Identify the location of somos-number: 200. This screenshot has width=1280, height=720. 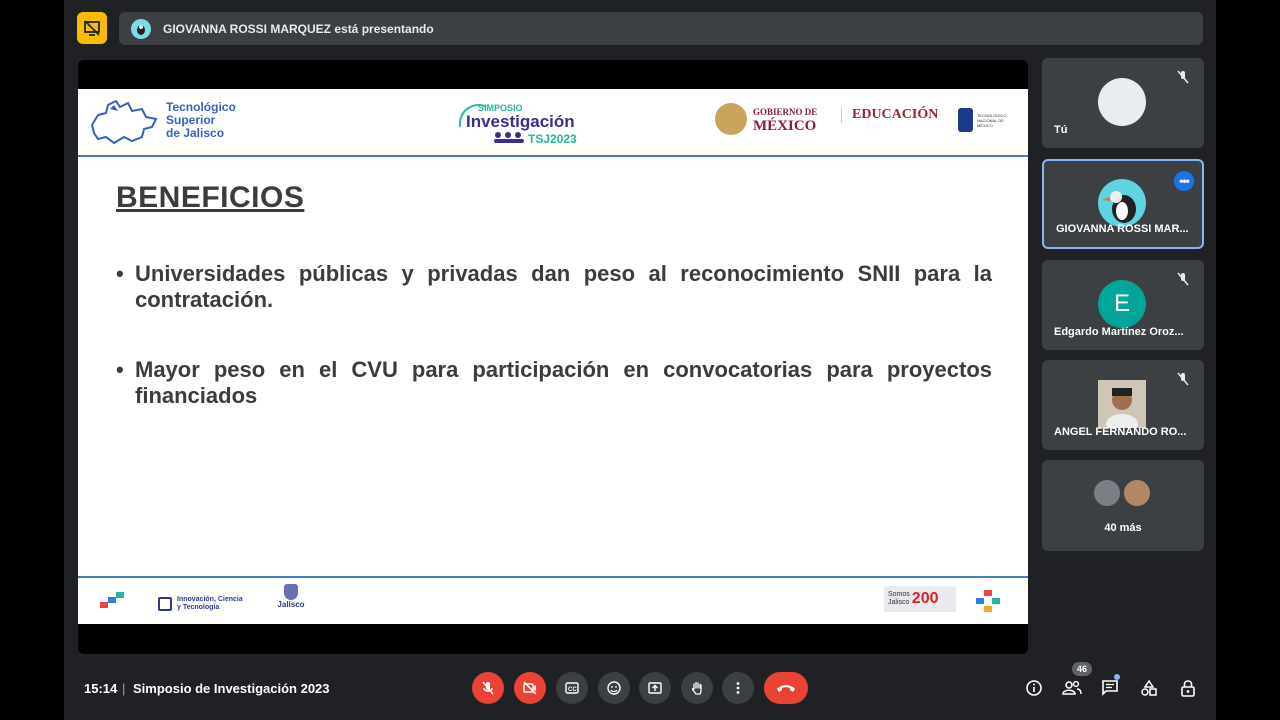
(925, 598).